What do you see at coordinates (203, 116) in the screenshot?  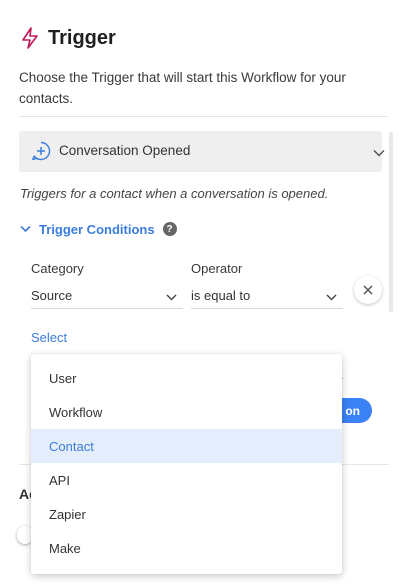 I see `divider` at bounding box center [203, 116].